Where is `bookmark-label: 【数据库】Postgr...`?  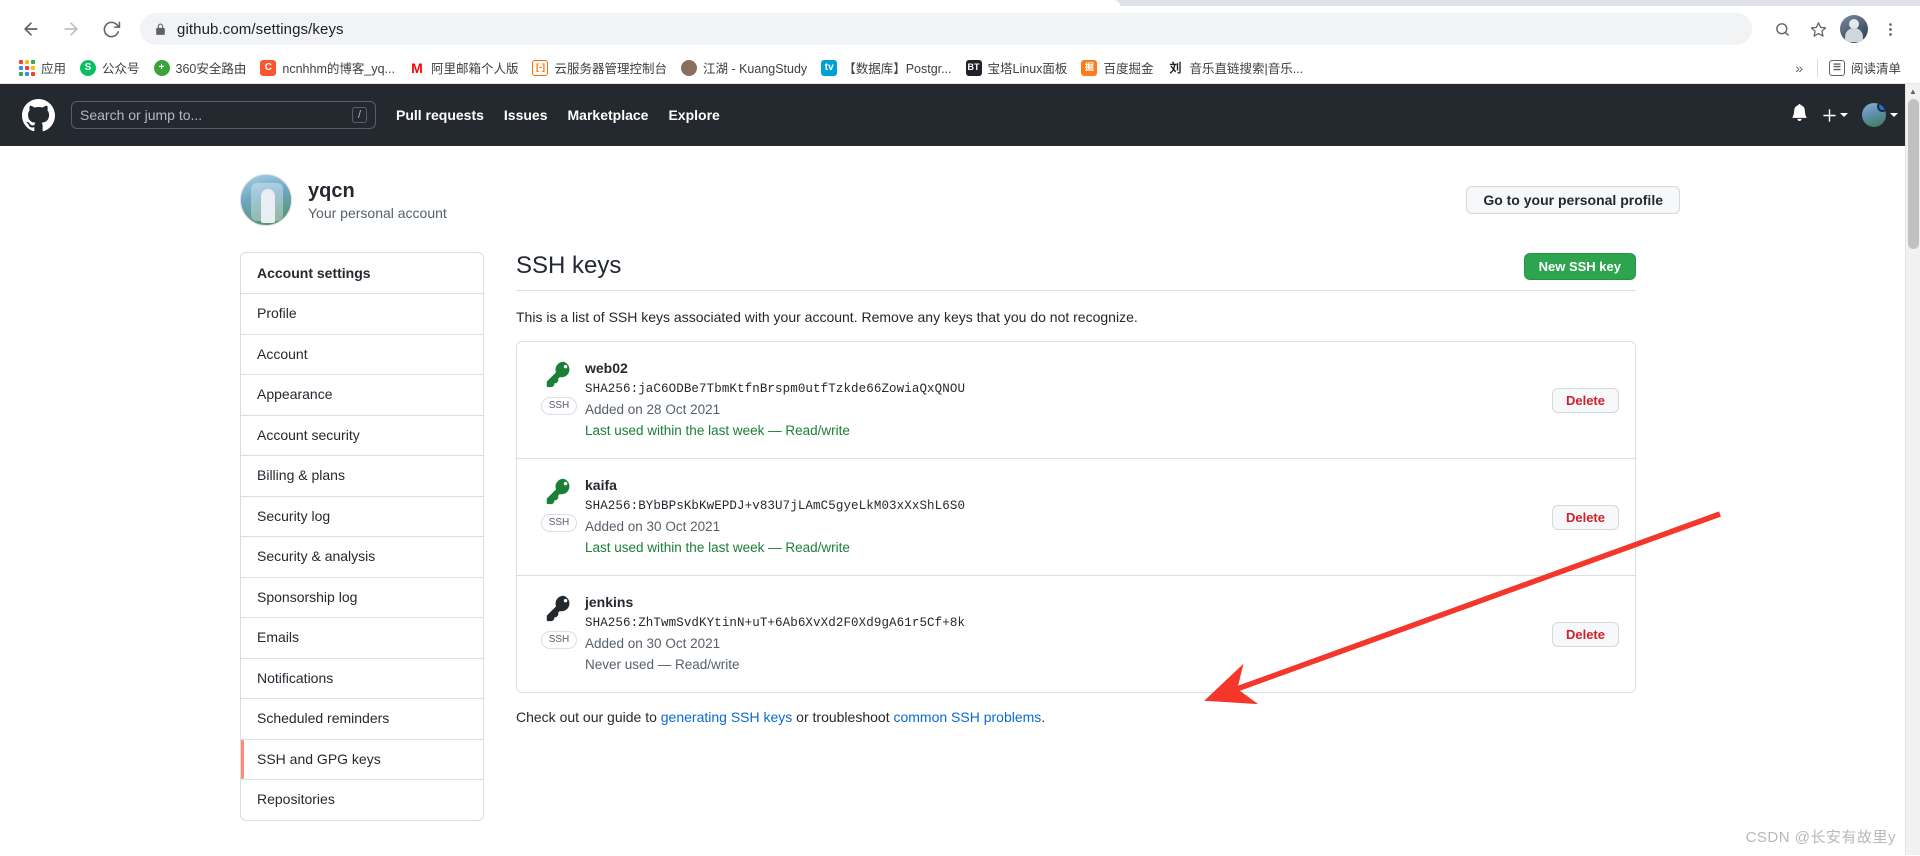 bookmark-label: 【数据库】Postgr... is located at coordinates (897, 69).